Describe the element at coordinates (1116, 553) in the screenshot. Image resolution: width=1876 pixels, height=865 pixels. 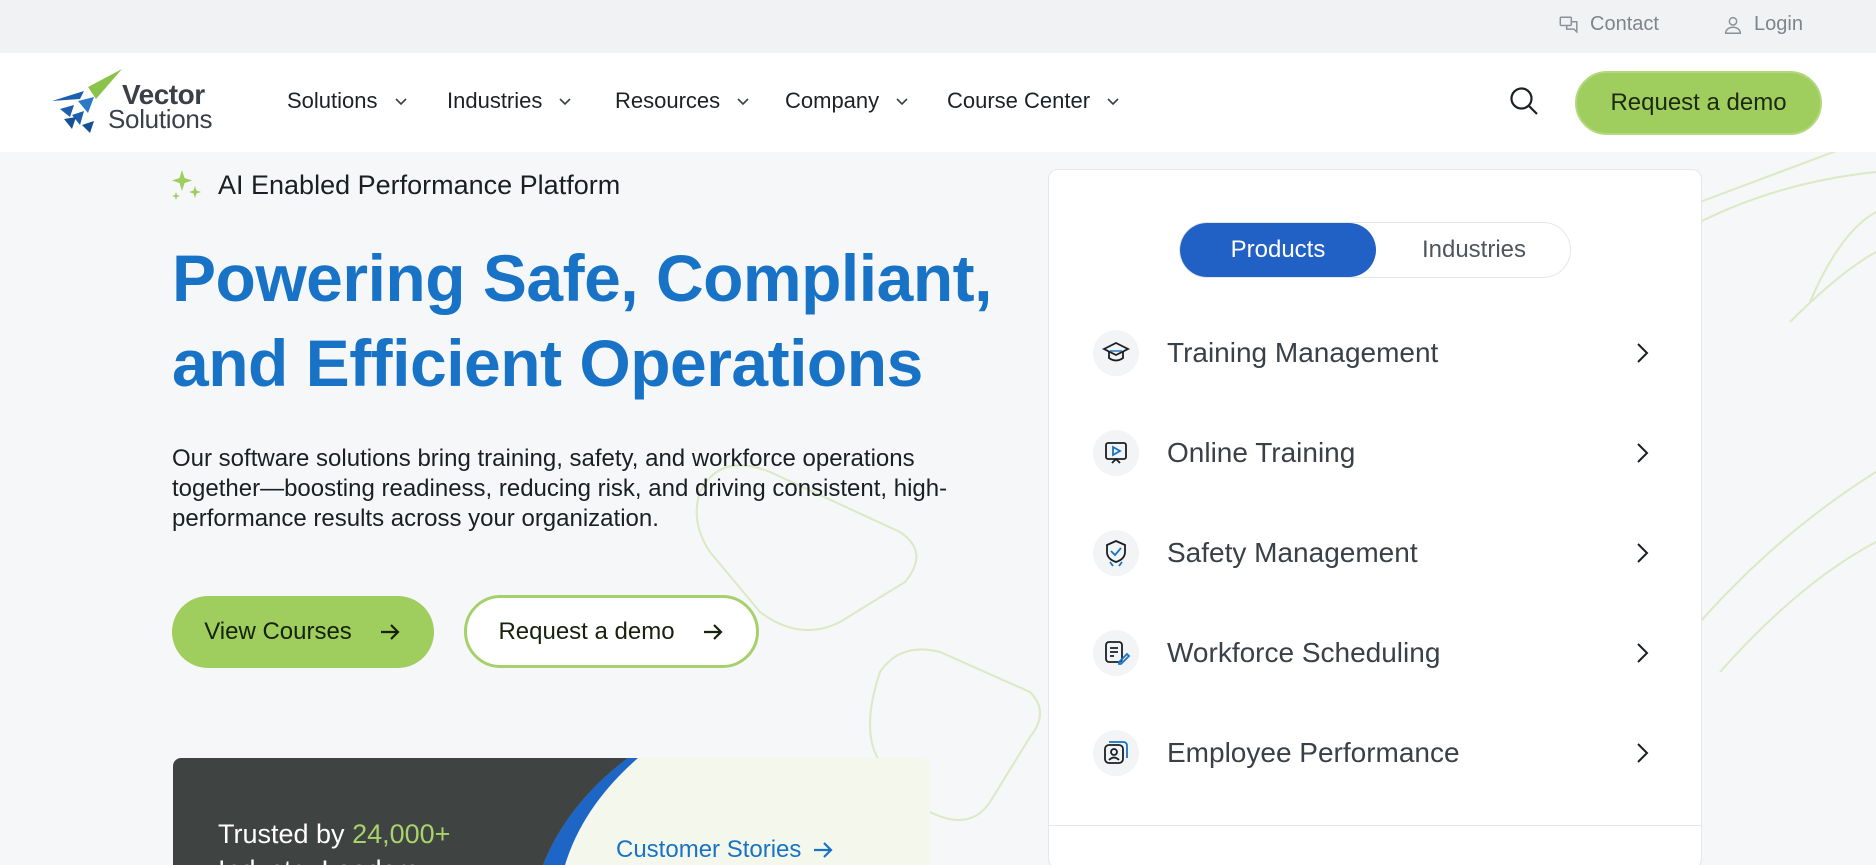
I see `shield-check-icon` at that location.